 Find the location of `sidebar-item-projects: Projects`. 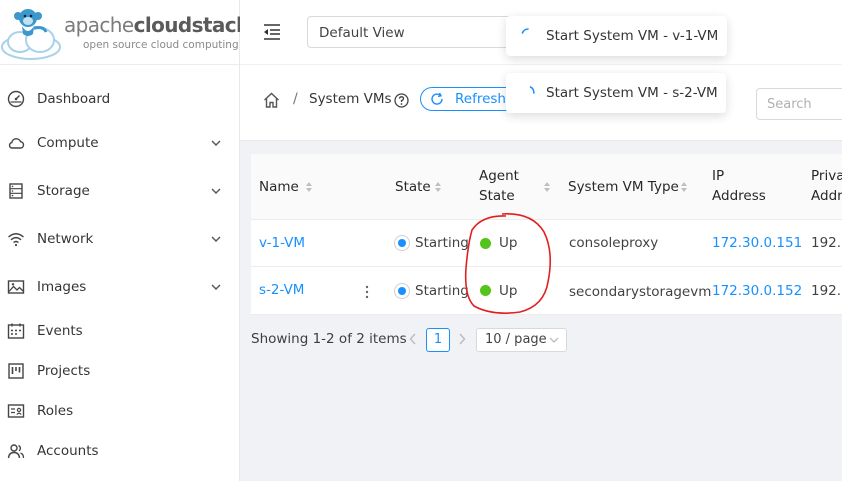

sidebar-item-projects: Projects is located at coordinates (119, 371).